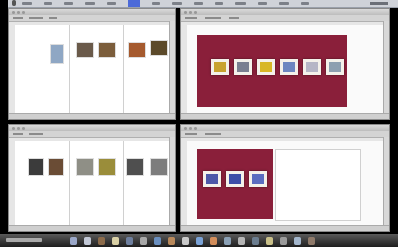  Describe the element at coordinates (379, 3) in the screenshot. I see `menu-bar-clock` at that location.